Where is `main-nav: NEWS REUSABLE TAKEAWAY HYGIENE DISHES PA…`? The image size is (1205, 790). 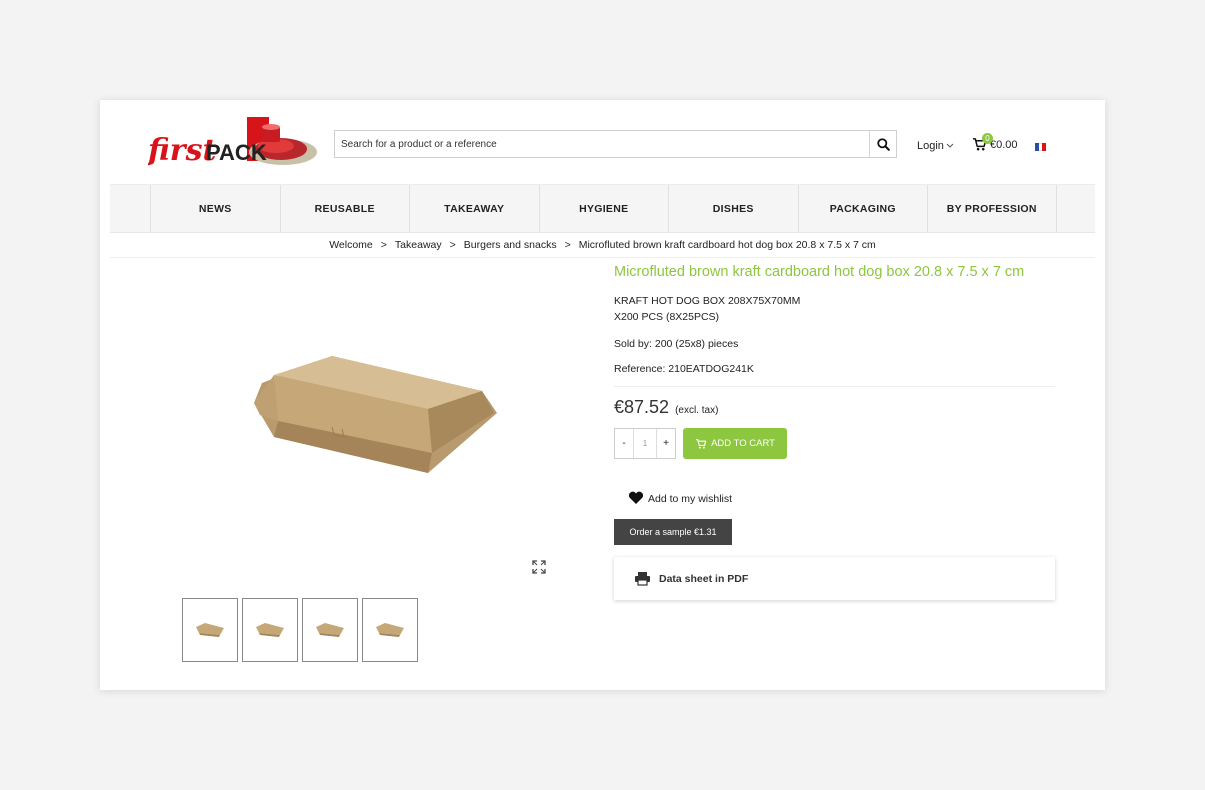
main-nav: NEWS REUSABLE TAKEAWAY HYGIENE DISHES PA… is located at coordinates (602, 209).